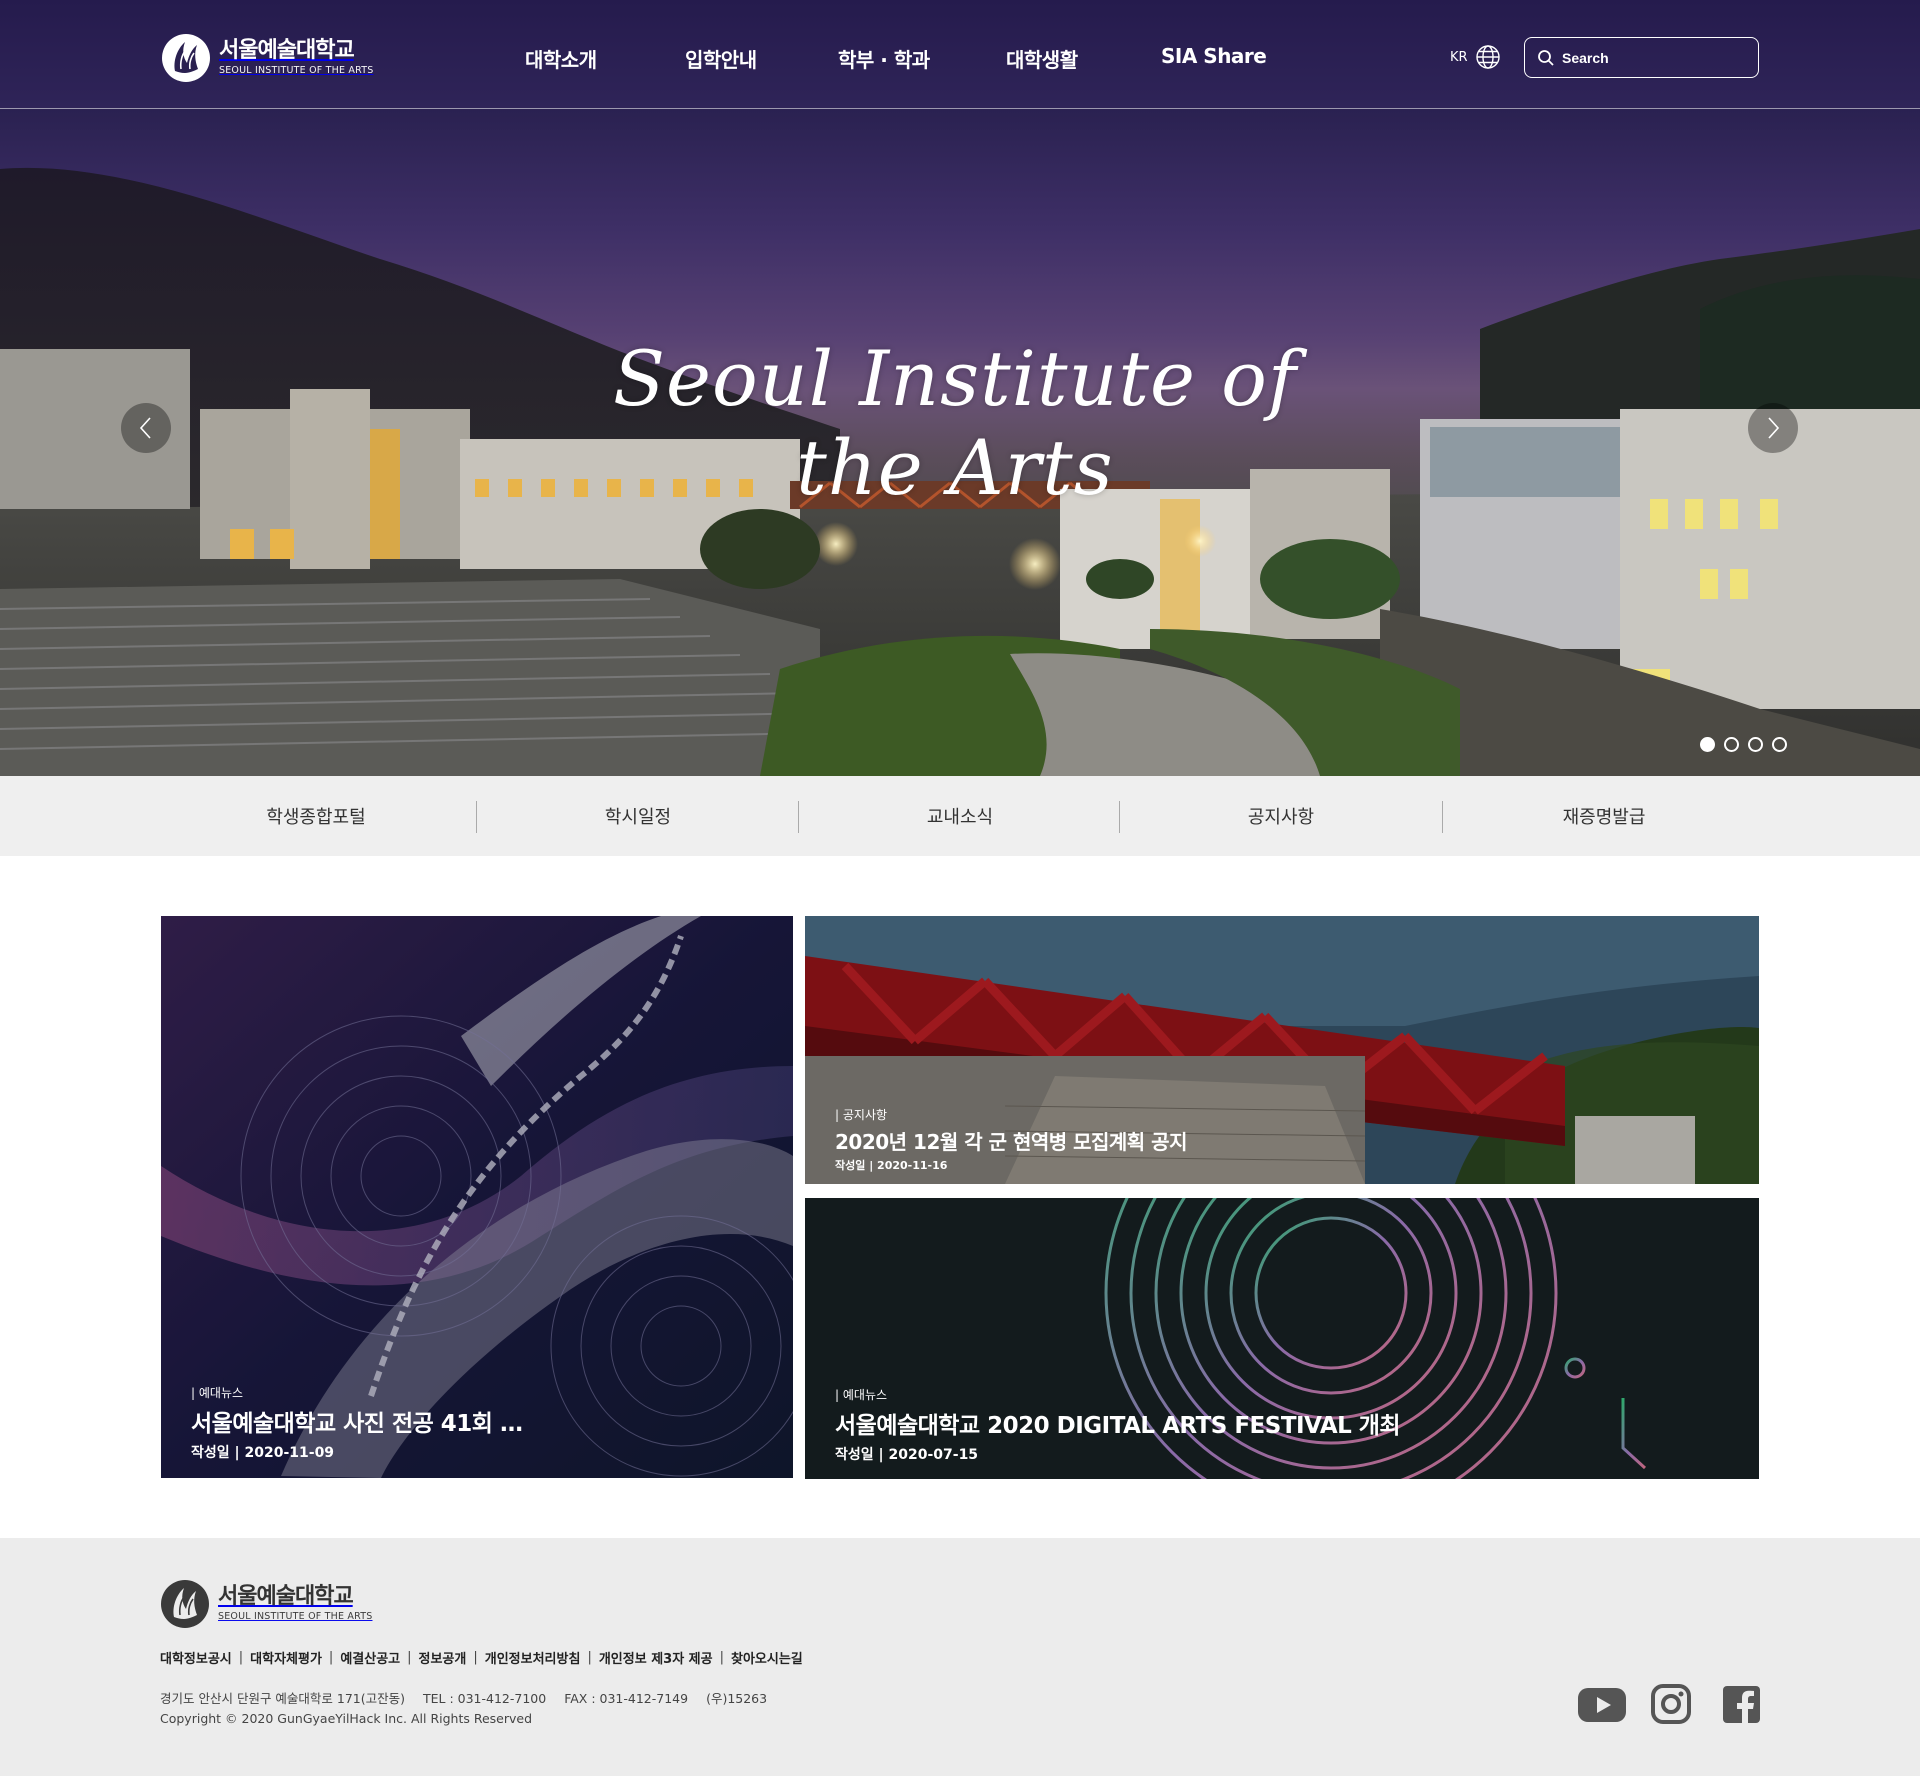 This screenshot has height=1776, width=1920. What do you see at coordinates (1487, 57) in the screenshot?
I see `globe-icon` at bounding box center [1487, 57].